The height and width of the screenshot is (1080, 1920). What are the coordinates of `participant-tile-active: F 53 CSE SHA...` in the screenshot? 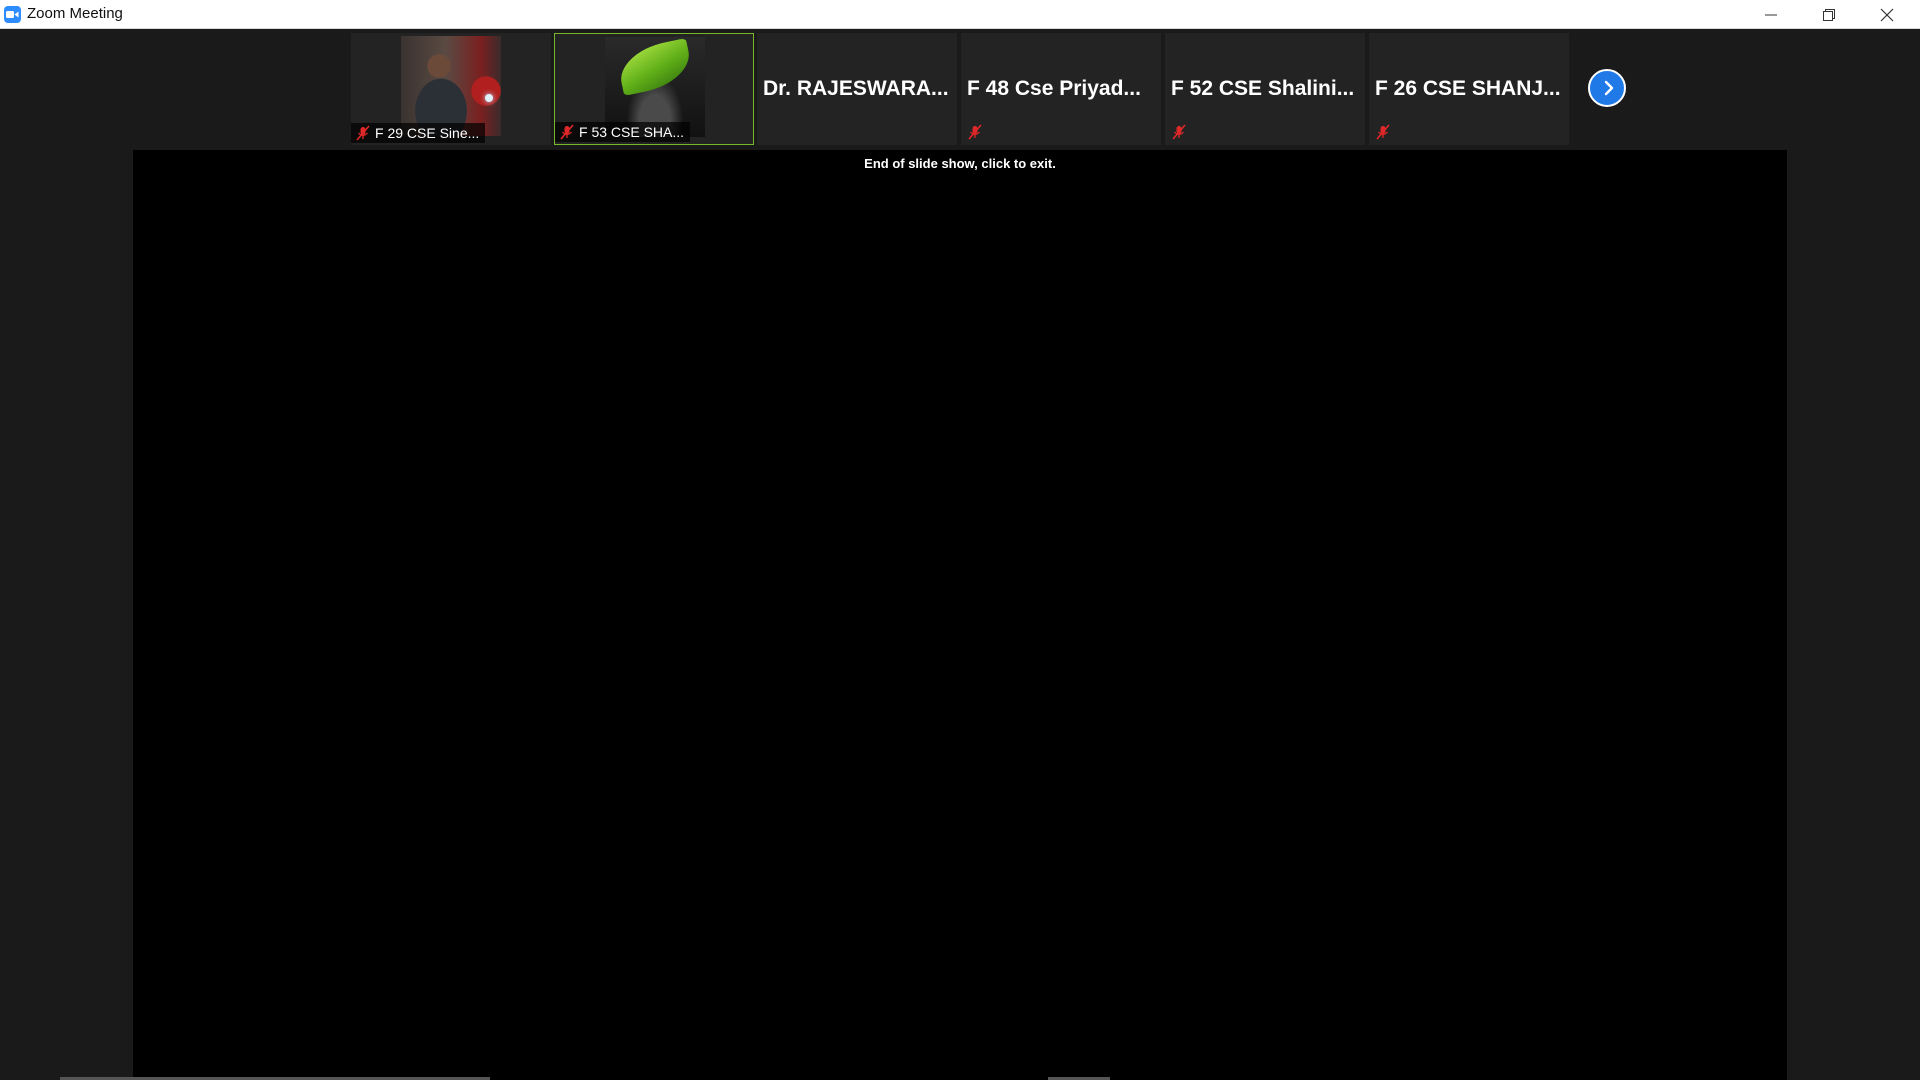 It's located at (654, 89).